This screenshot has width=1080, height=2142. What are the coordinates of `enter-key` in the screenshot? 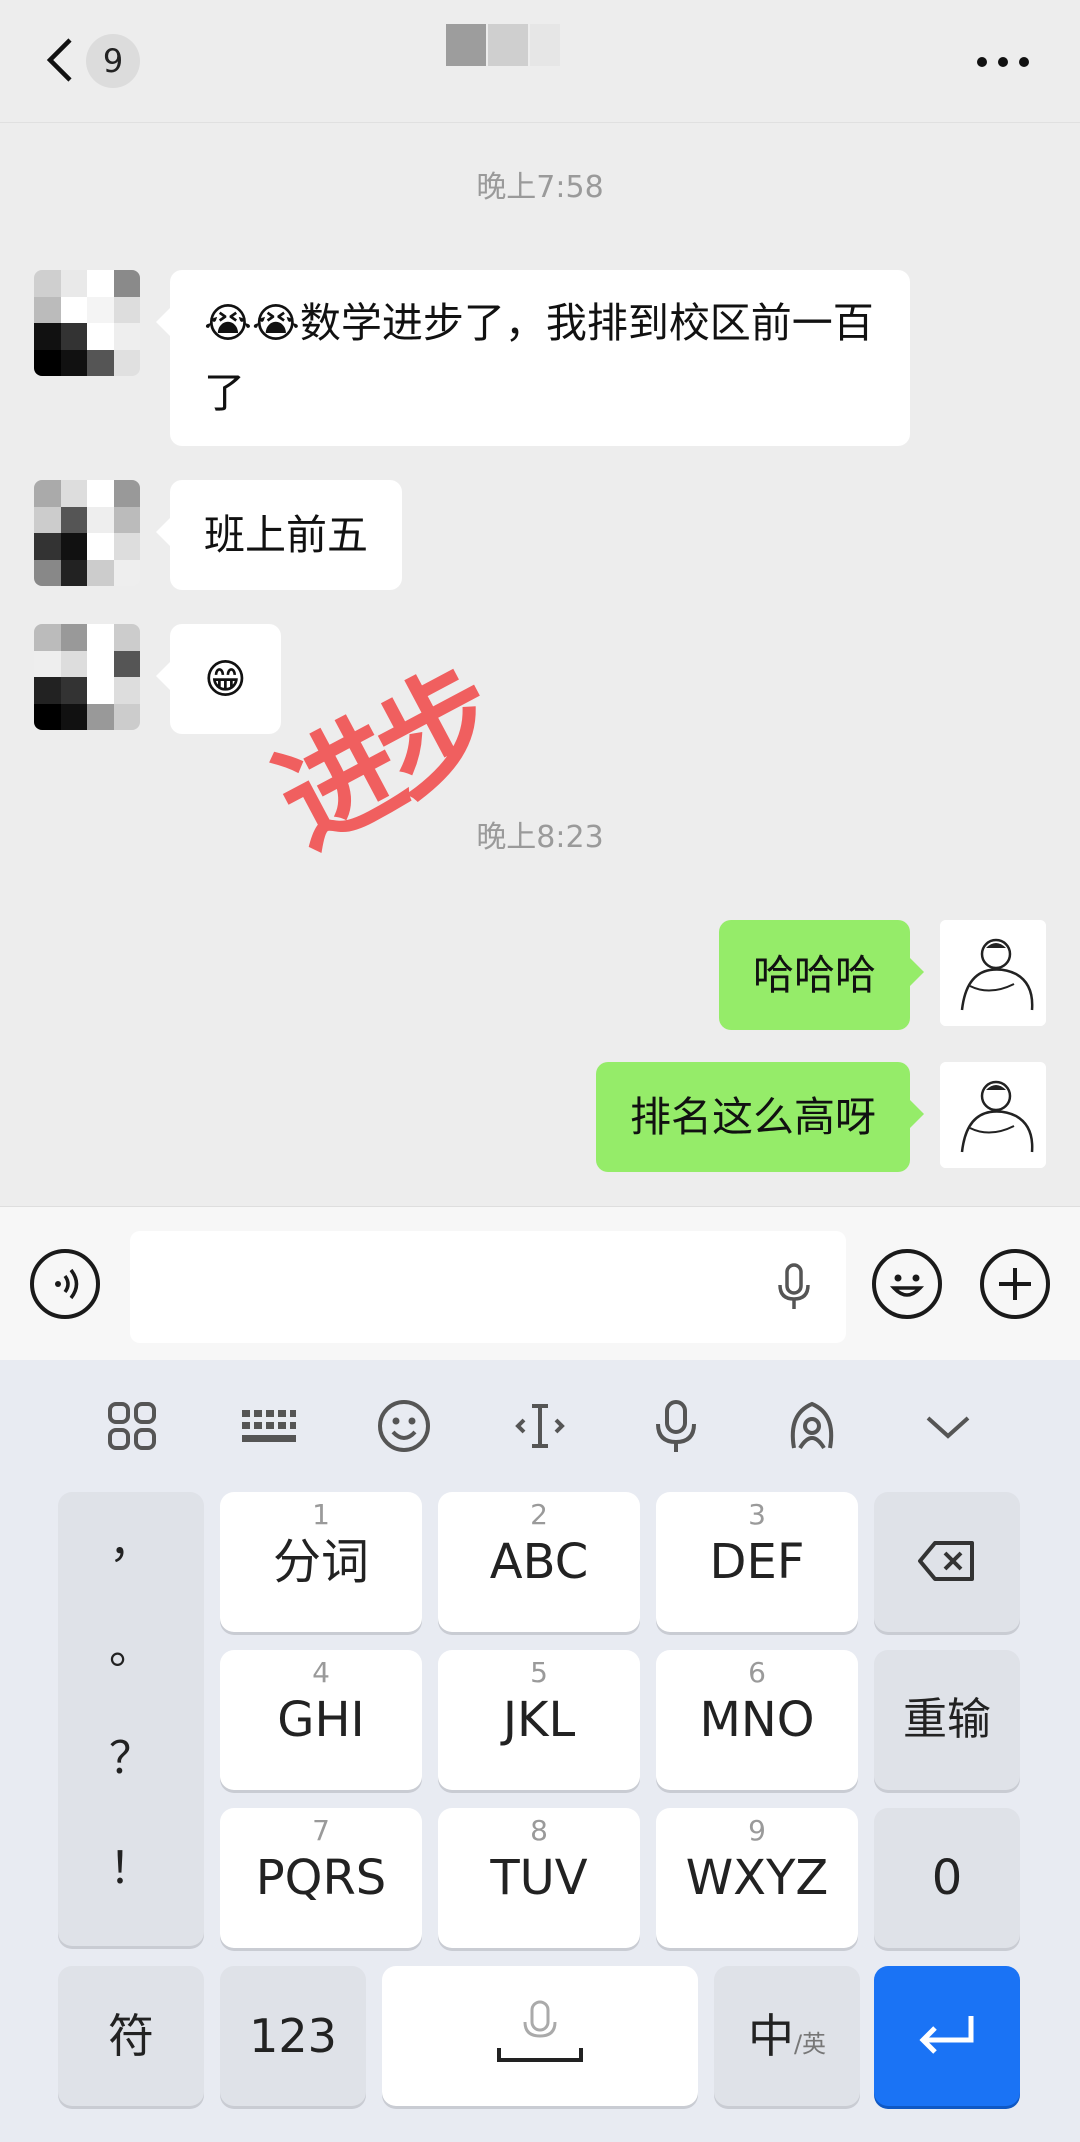 It's located at (947, 2036).